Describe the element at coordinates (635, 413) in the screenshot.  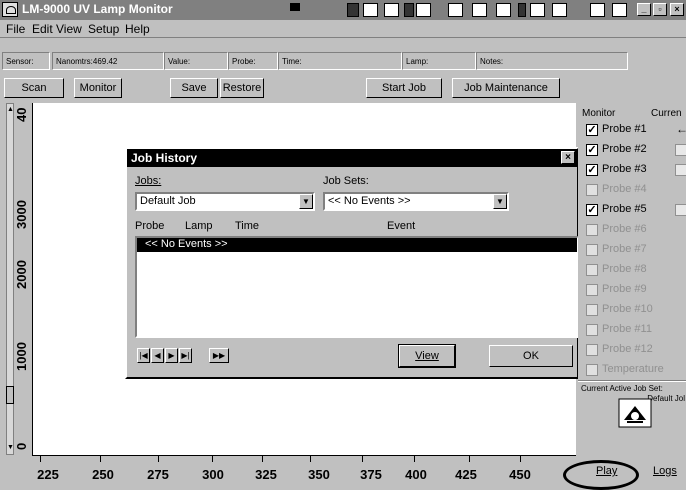
I see `lamp-logo-icon` at that location.